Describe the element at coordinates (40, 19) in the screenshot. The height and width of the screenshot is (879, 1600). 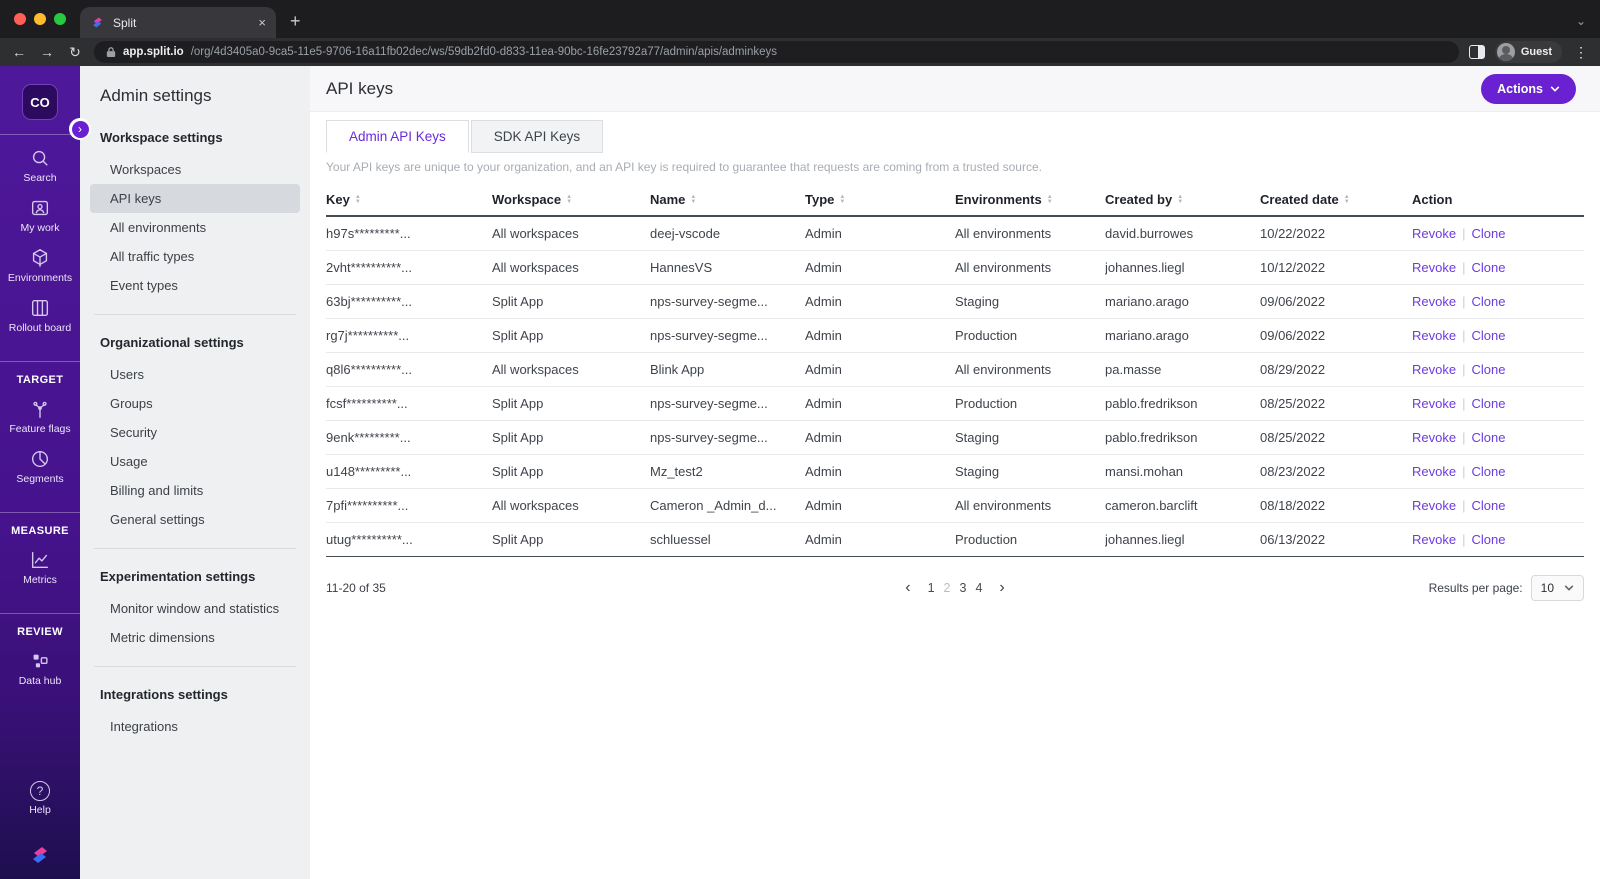
I see `minimize-window-button` at that location.